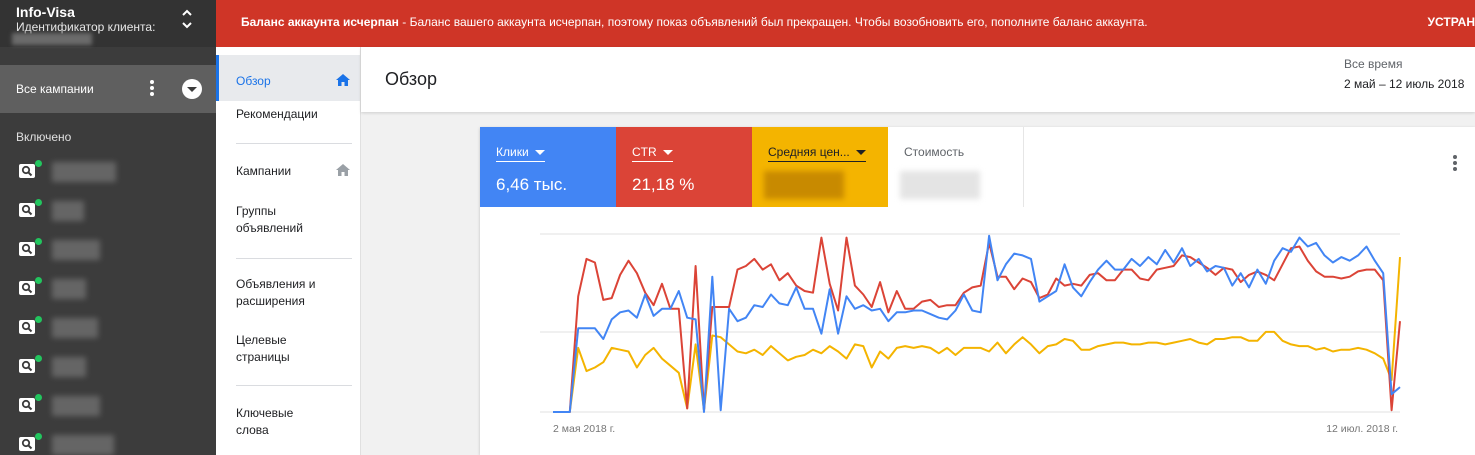  What do you see at coordinates (1451, 22) in the screenshot?
I see `alert-fix-button: УСТРАН` at bounding box center [1451, 22].